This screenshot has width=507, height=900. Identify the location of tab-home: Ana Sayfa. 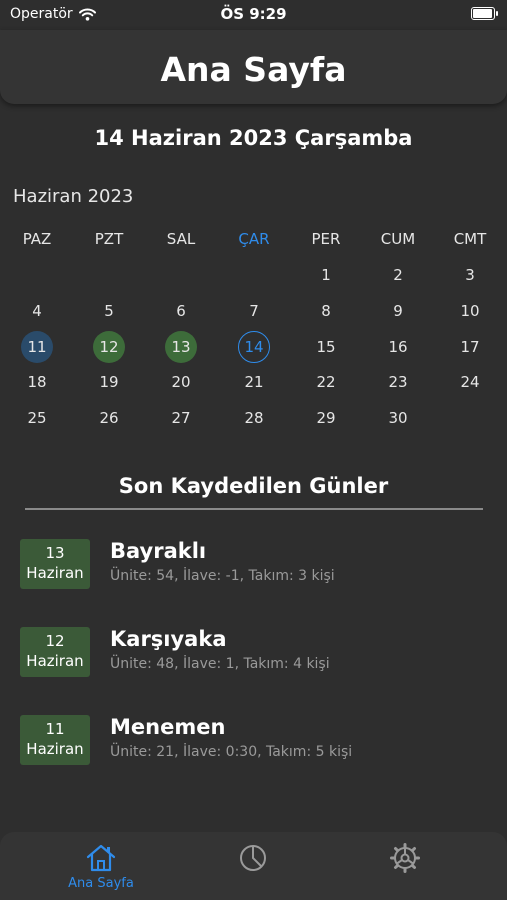
(101, 866).